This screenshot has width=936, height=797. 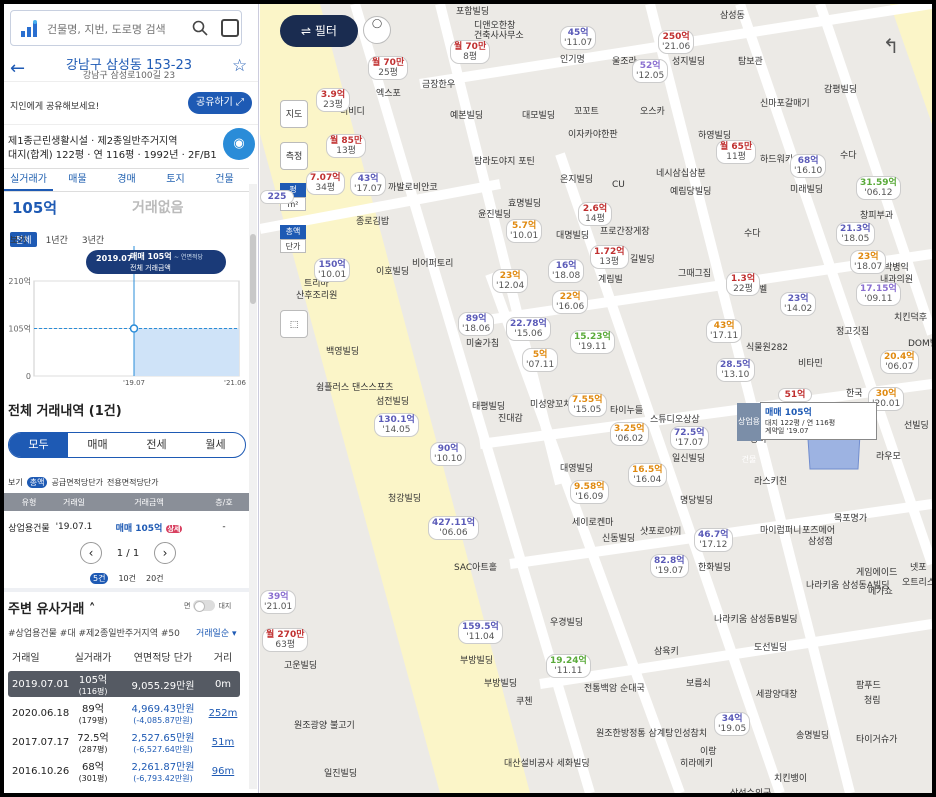 I want to click on table-row: 상업용건물 '19.07.1 매매 105억 상세 -, so click(x=126, y=527).